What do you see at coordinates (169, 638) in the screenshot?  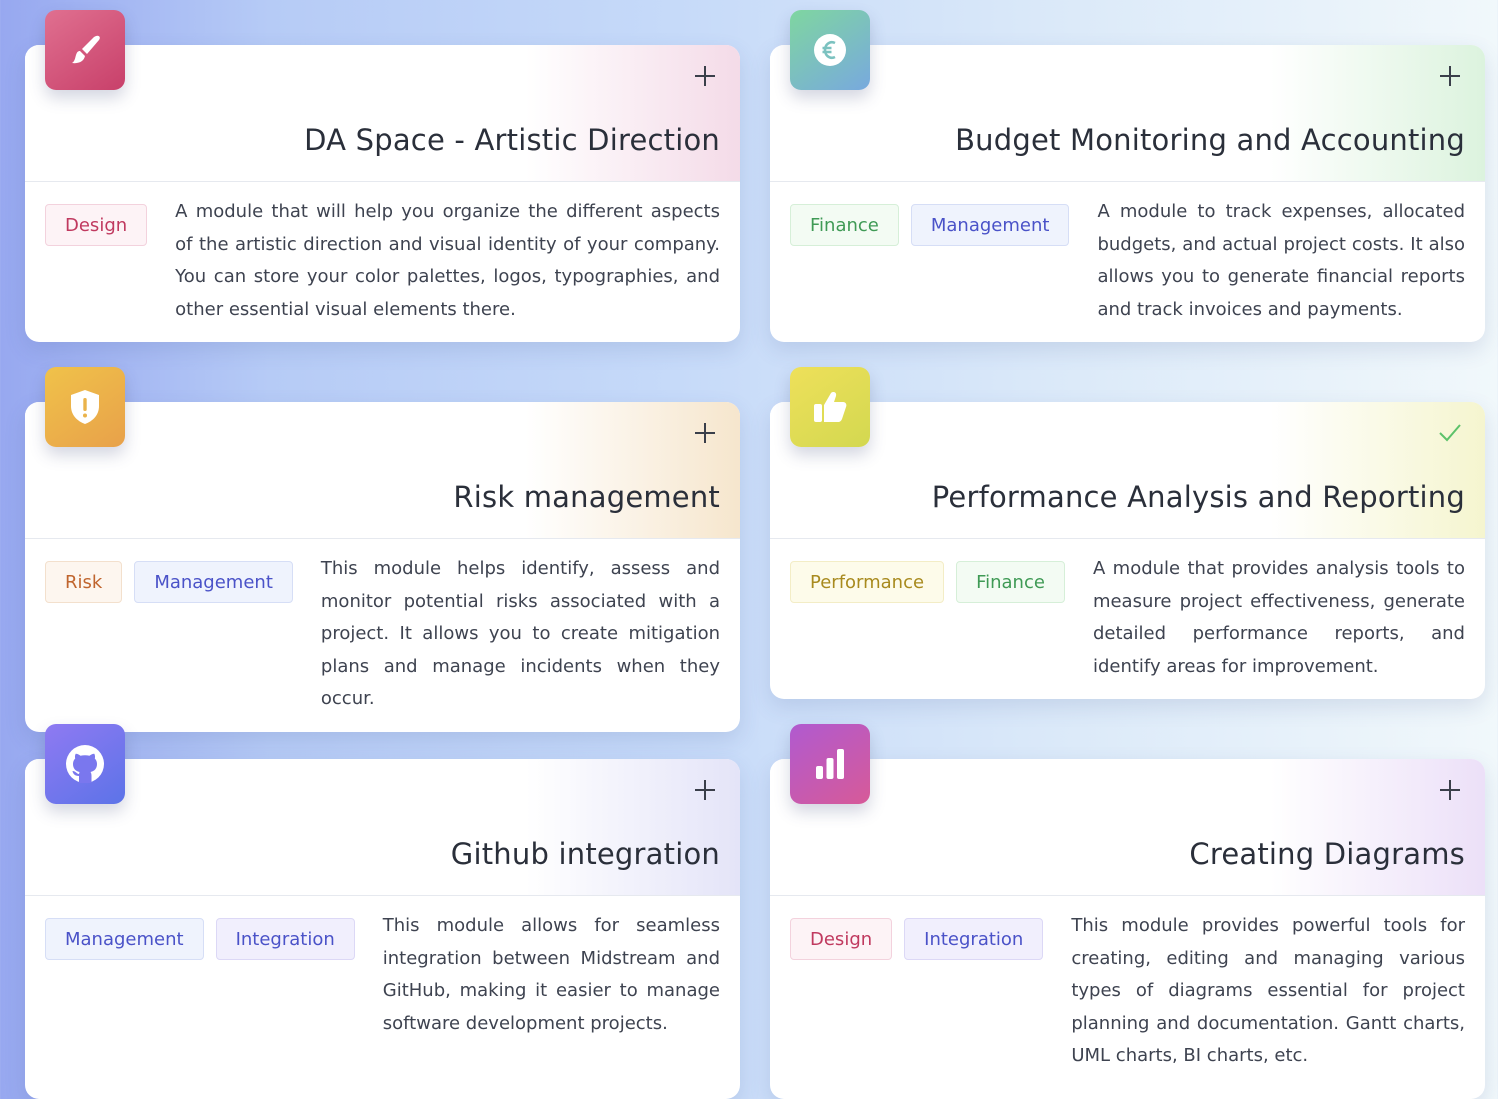 I see `tag-list: Risk Management` at bounding box center [169, 638].